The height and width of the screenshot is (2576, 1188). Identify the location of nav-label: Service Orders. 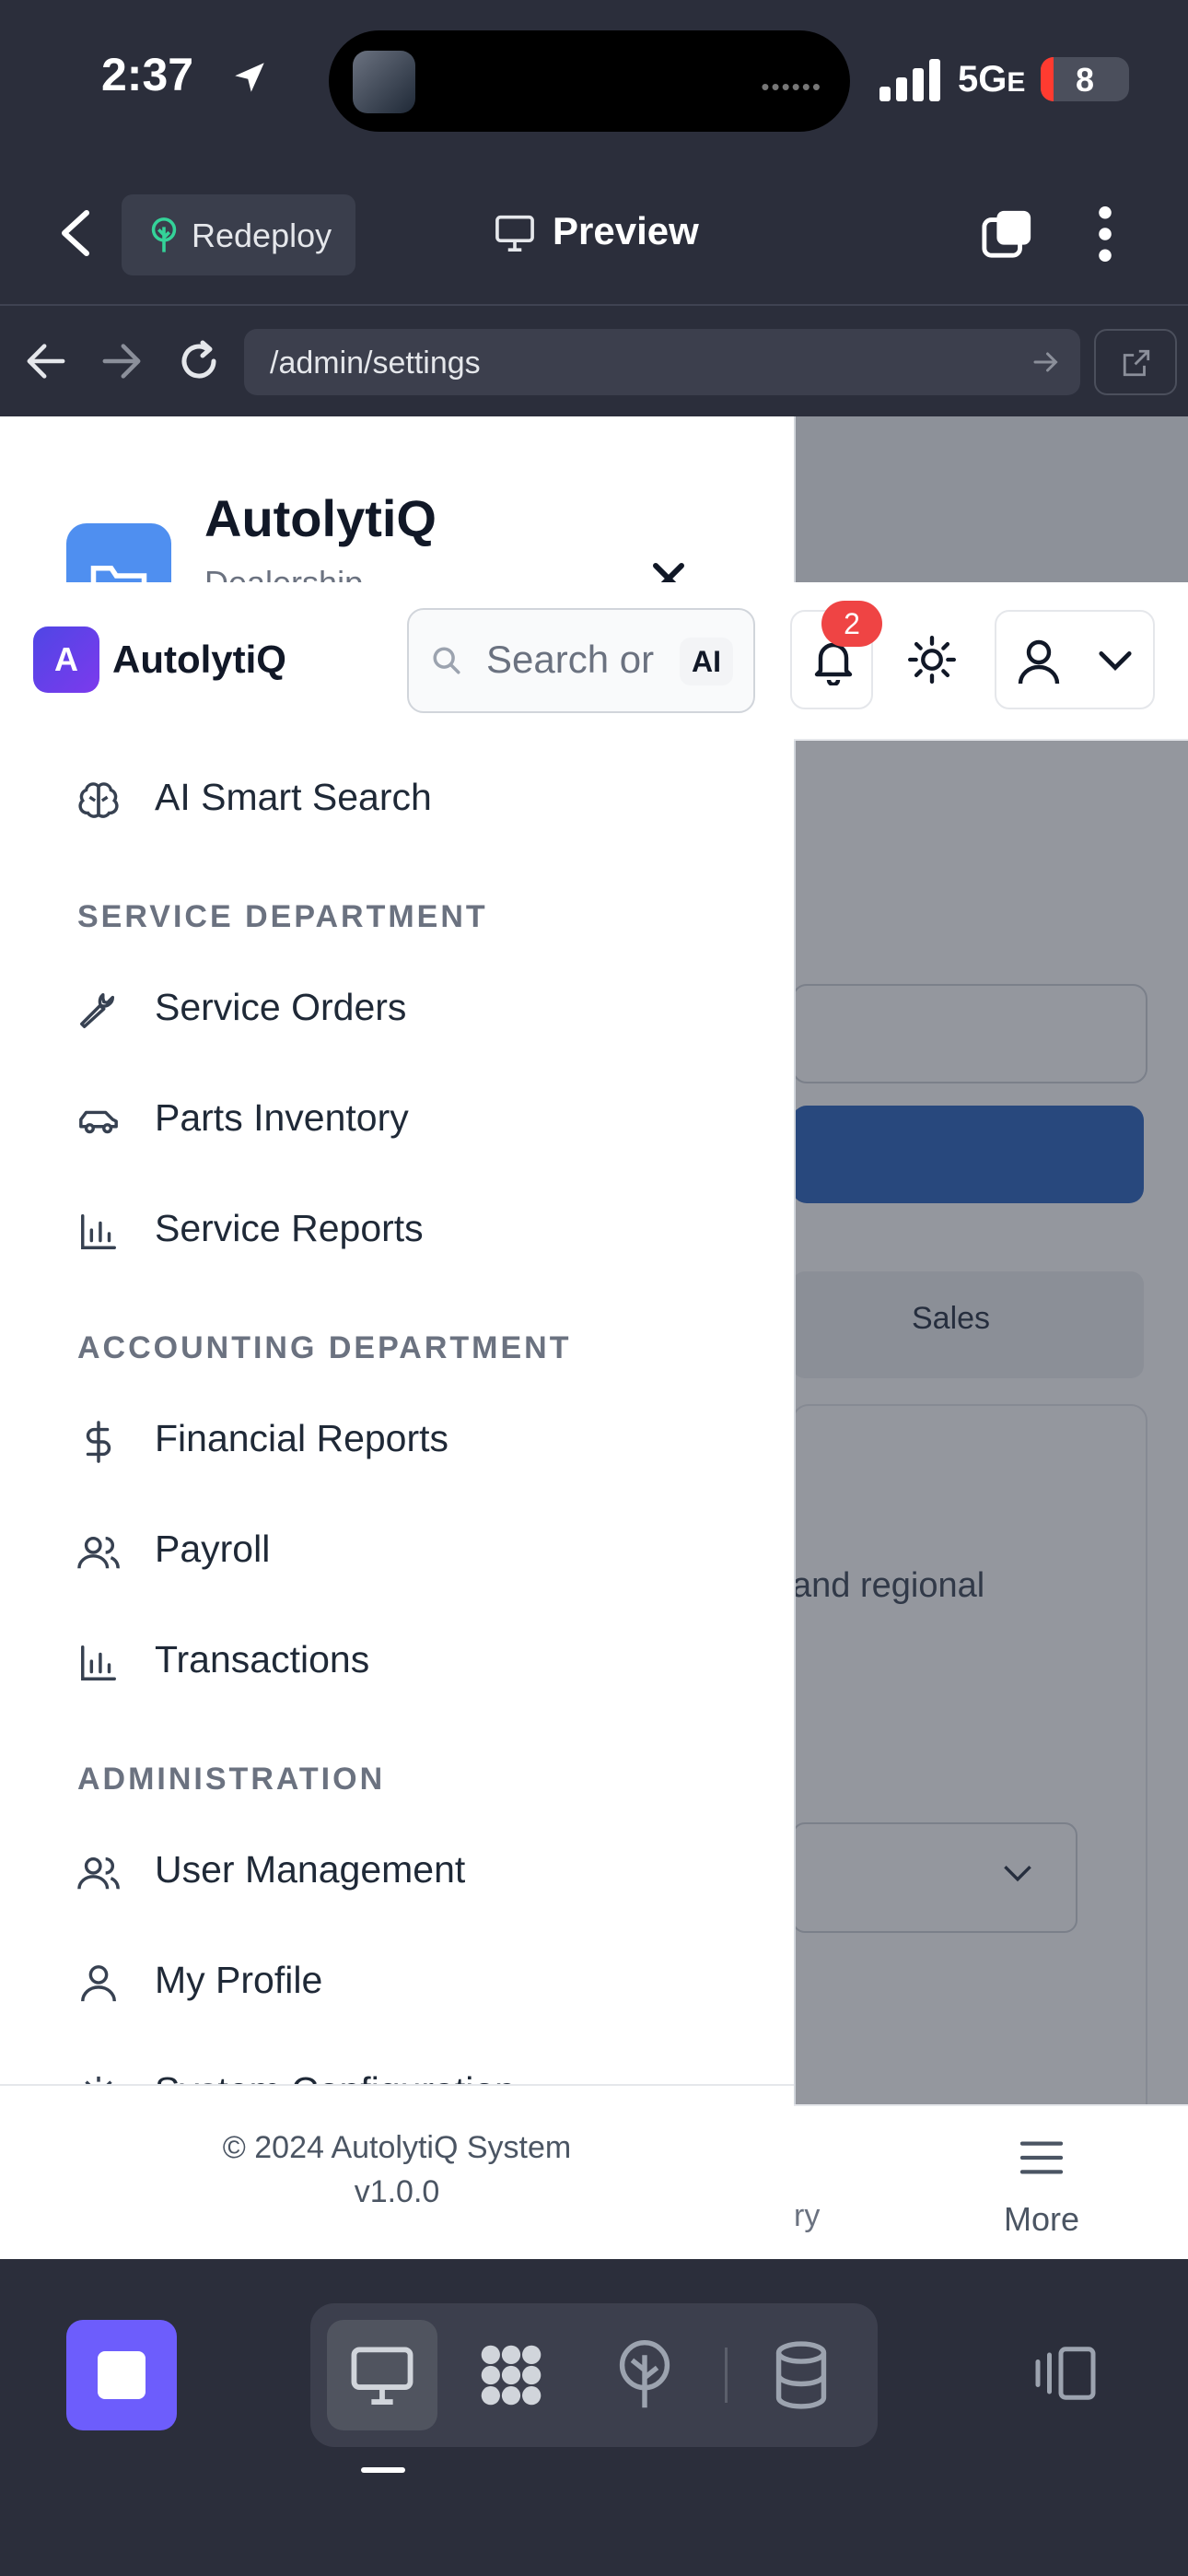
(281, 1007).